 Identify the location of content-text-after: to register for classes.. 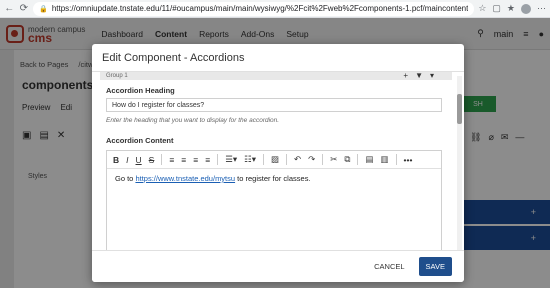
(273, 178).